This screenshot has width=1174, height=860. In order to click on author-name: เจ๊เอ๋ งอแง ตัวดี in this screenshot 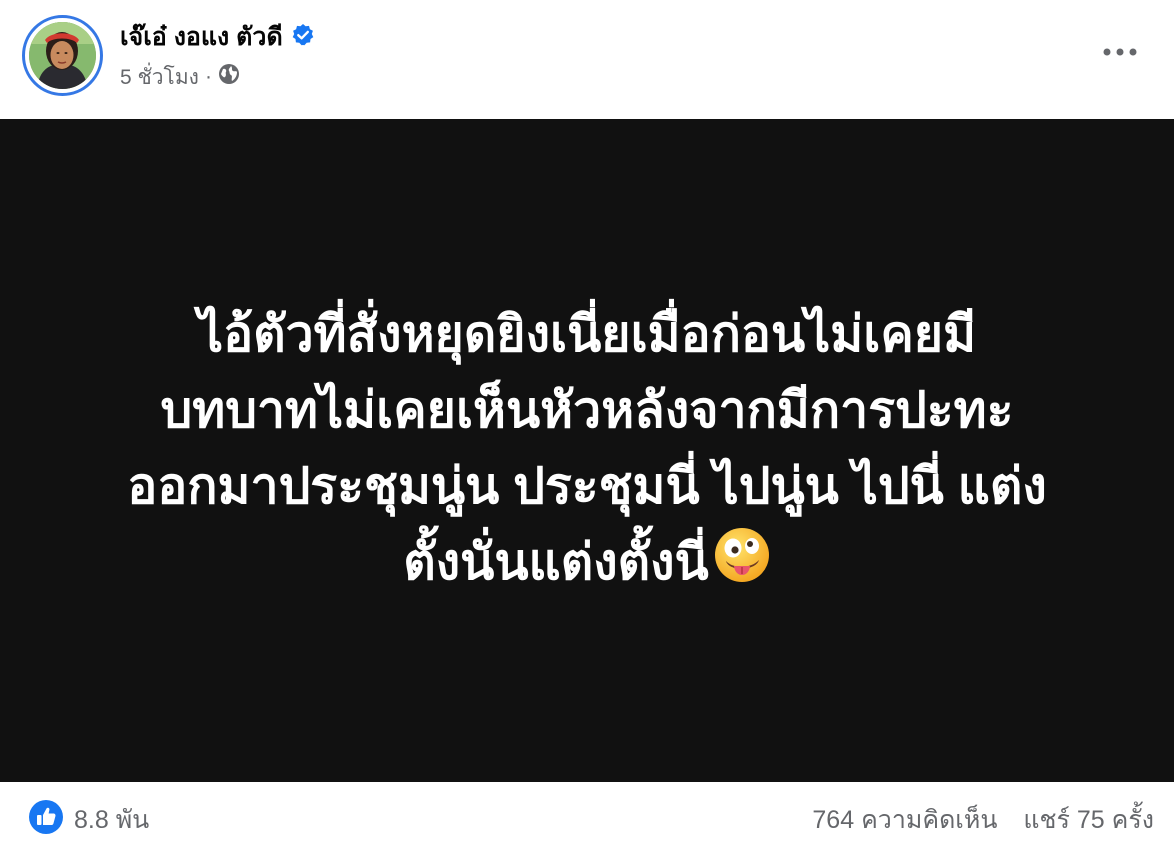, I will do `click(201, 37)`.